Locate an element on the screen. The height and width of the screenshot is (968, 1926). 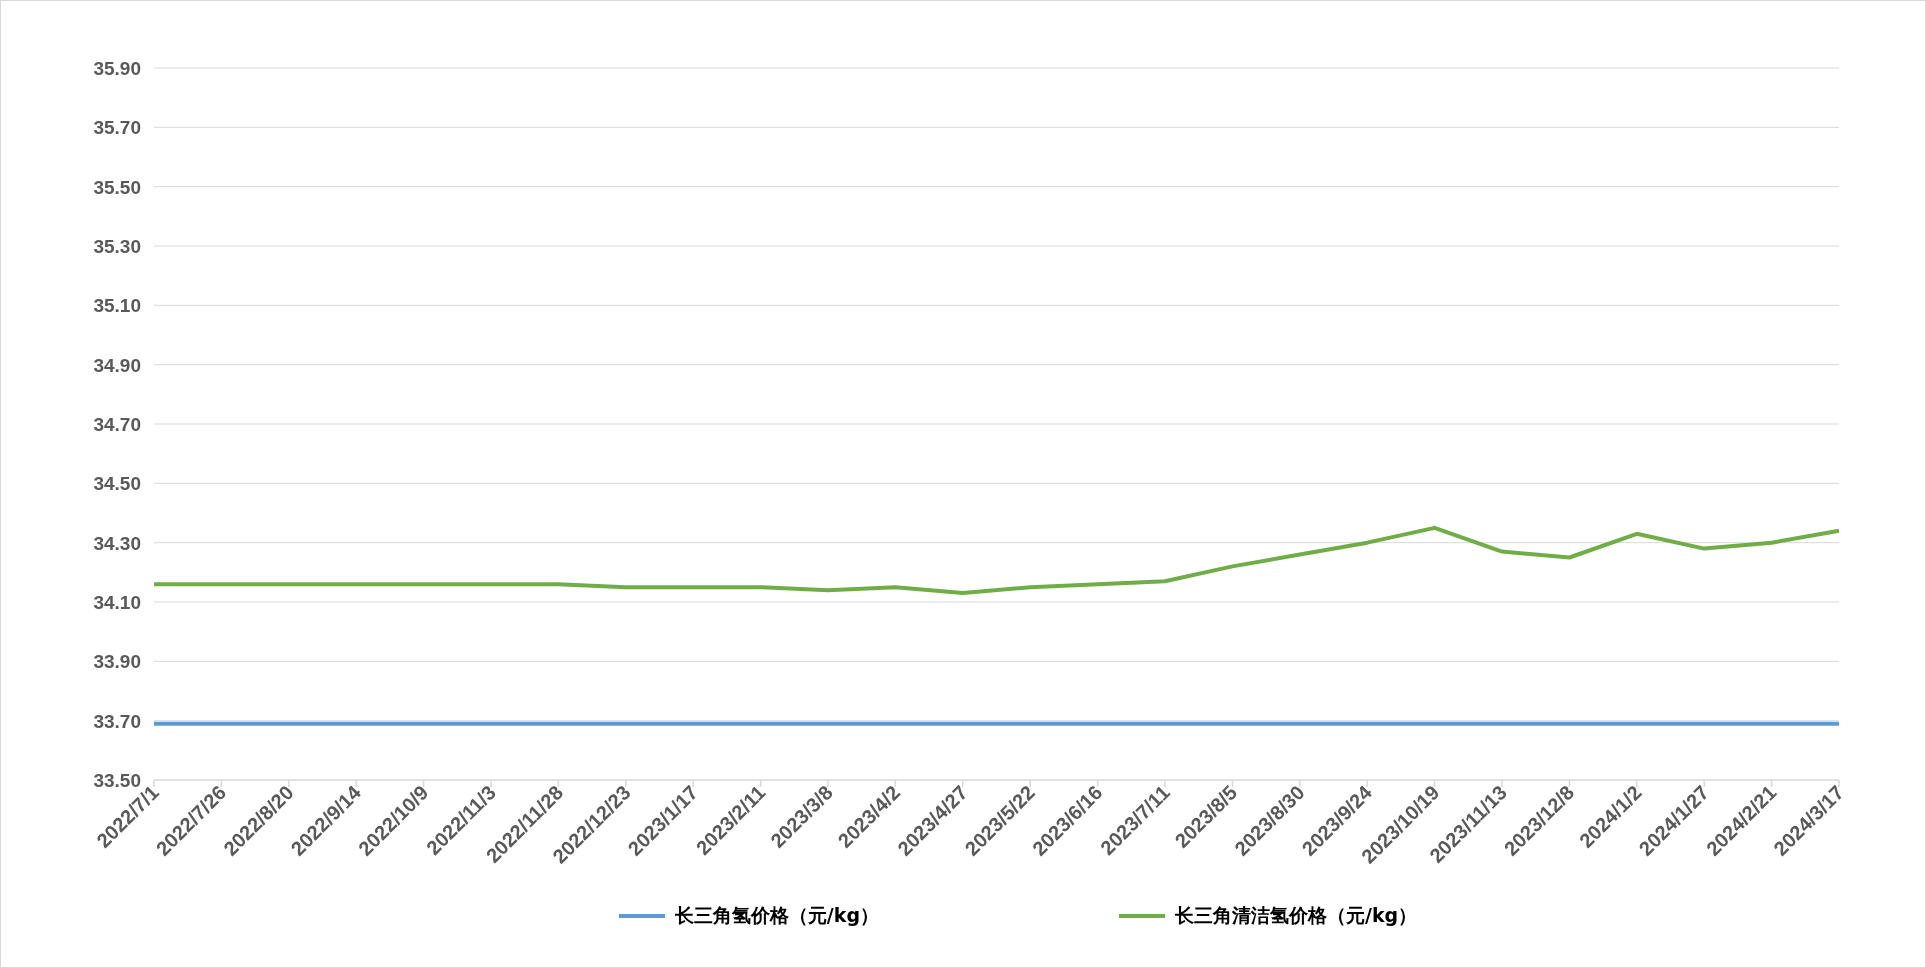
y-axis-label: 34.50 is located at coordinates (117, 484).